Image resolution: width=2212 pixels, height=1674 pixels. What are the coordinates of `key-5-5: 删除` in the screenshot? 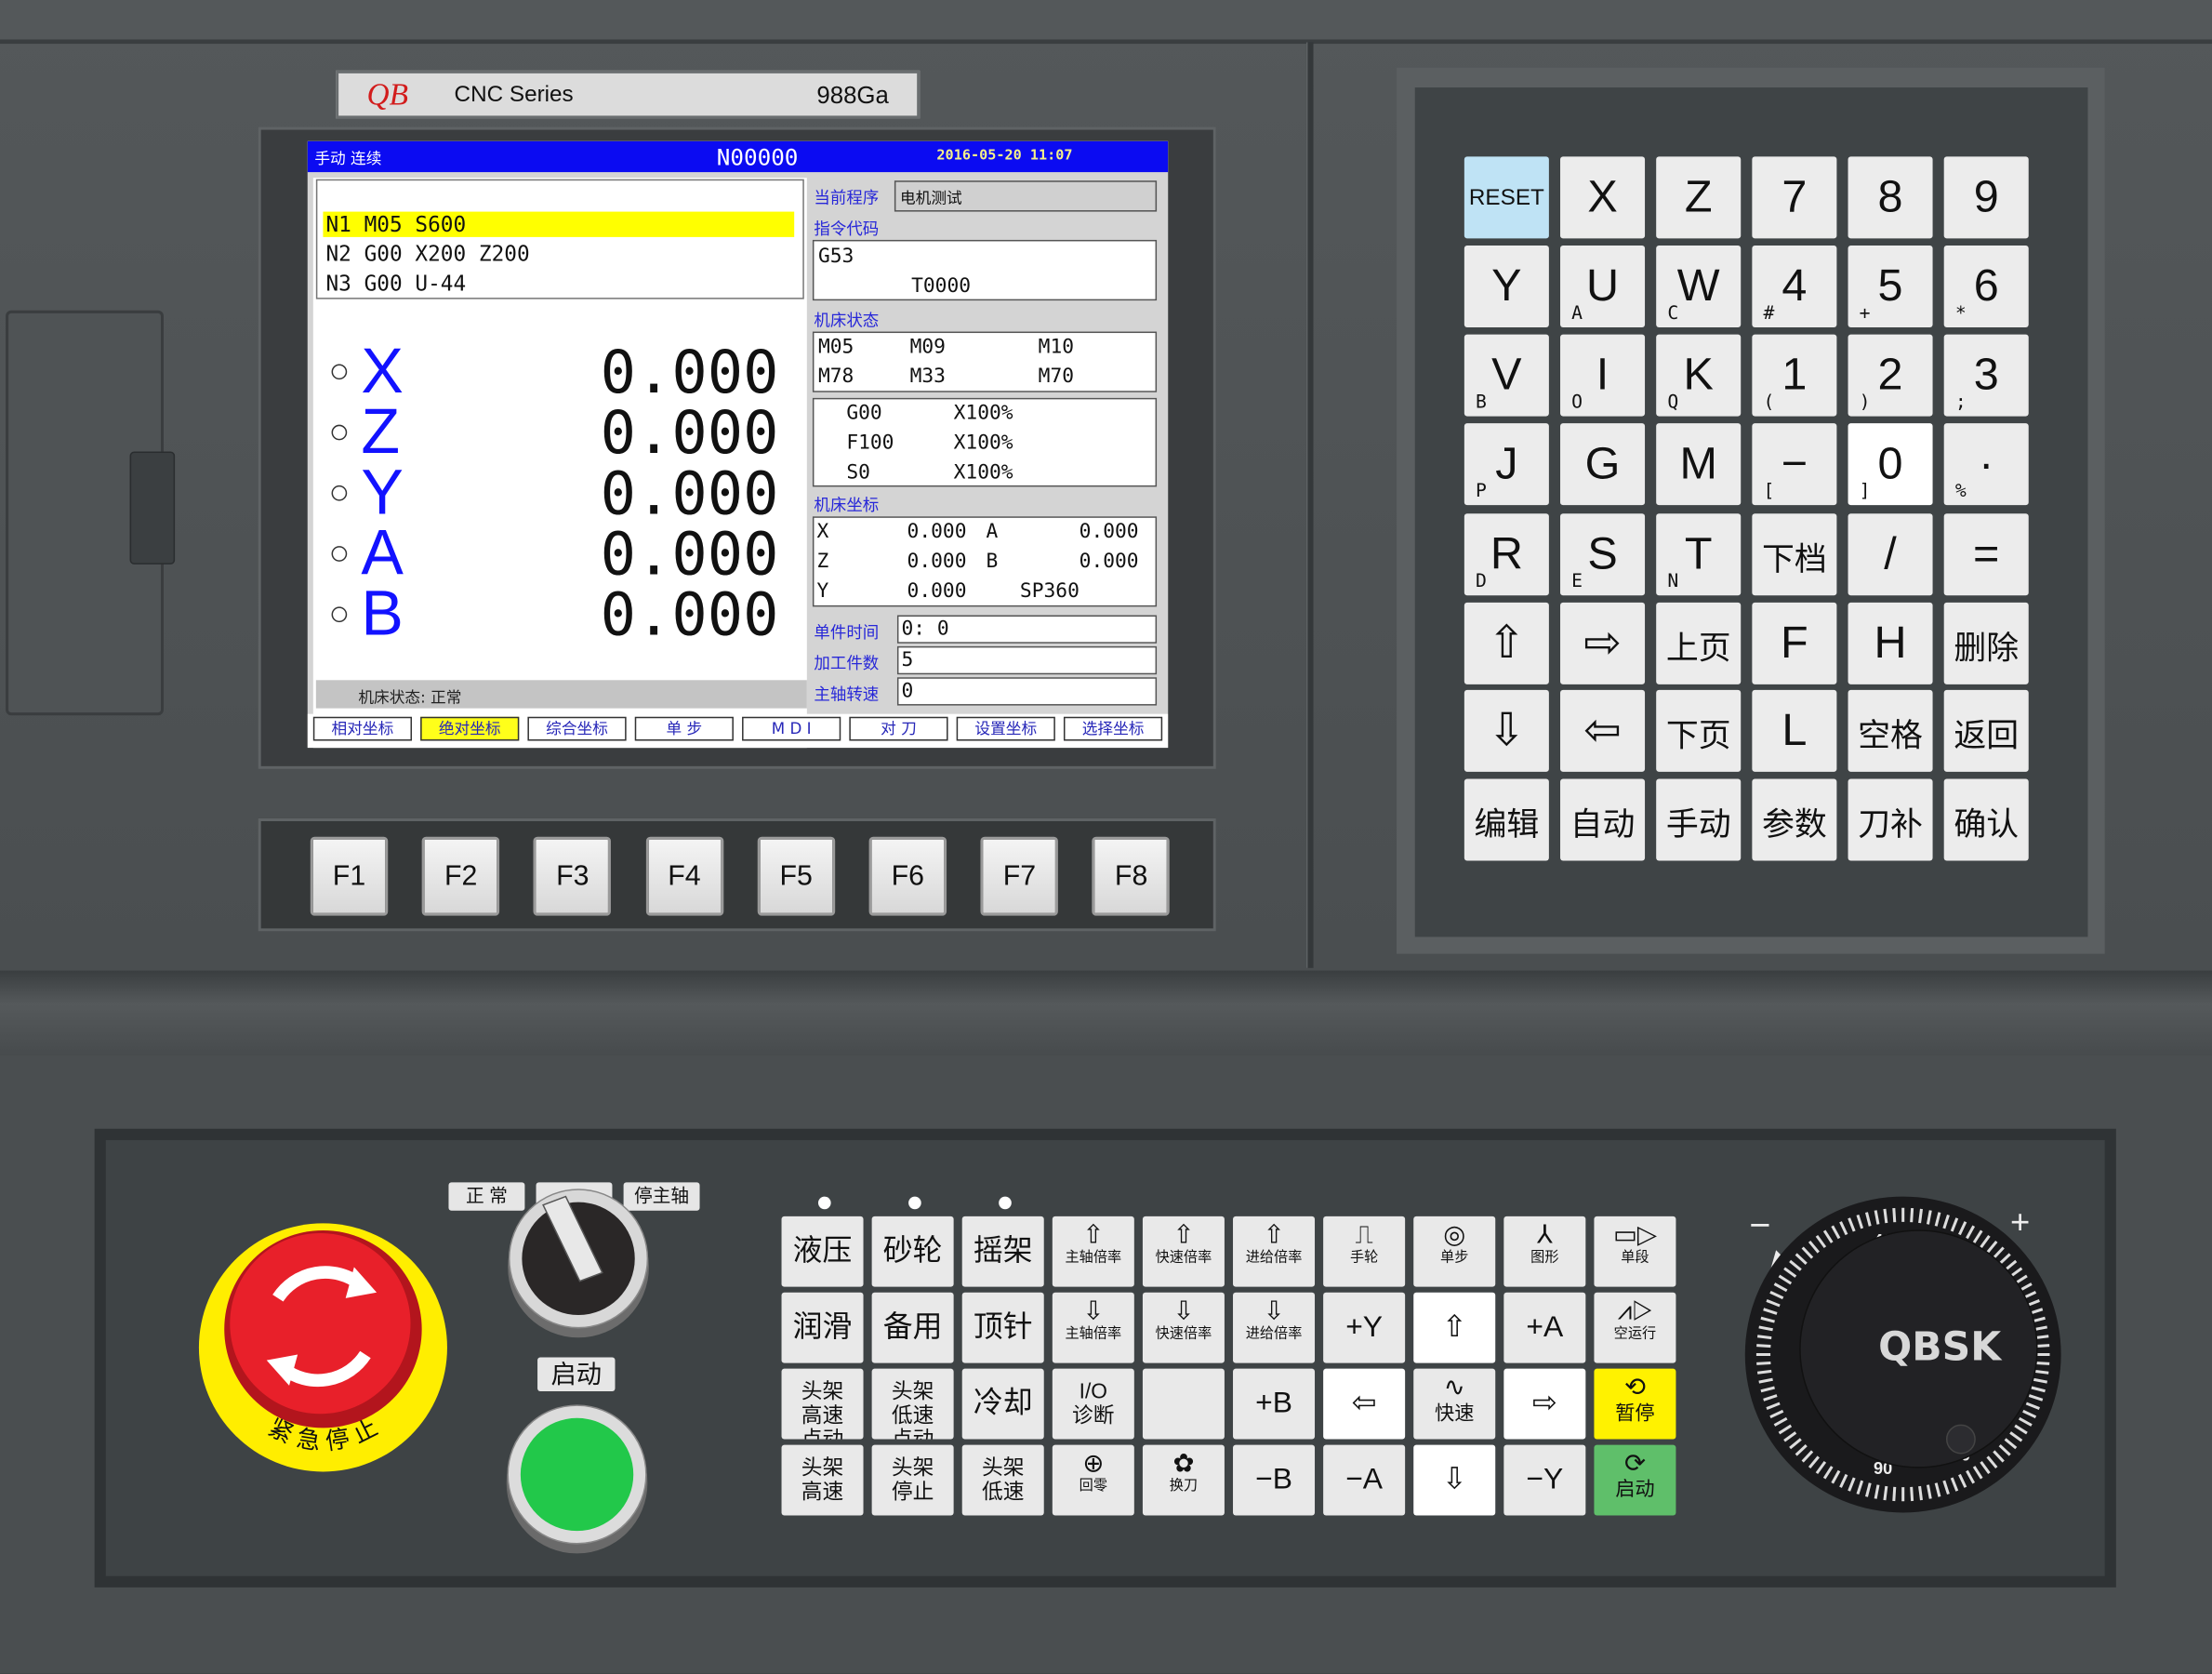 It's located at (1986, 643).